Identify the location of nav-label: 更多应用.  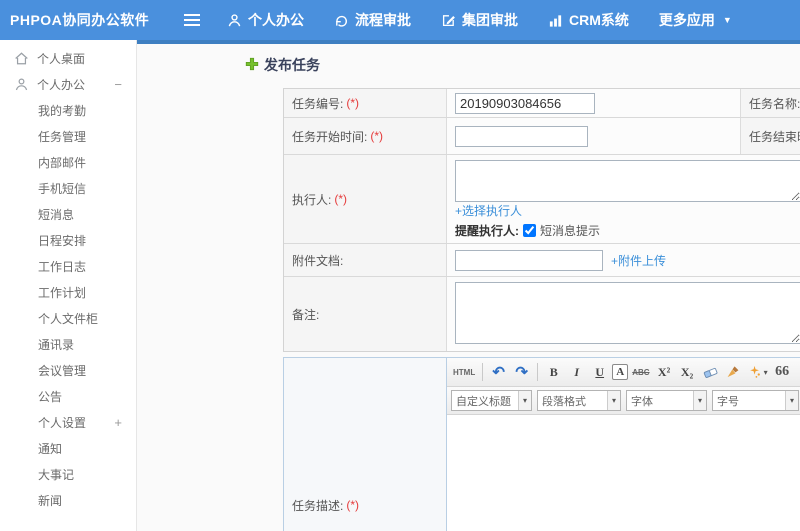
(686, 20).